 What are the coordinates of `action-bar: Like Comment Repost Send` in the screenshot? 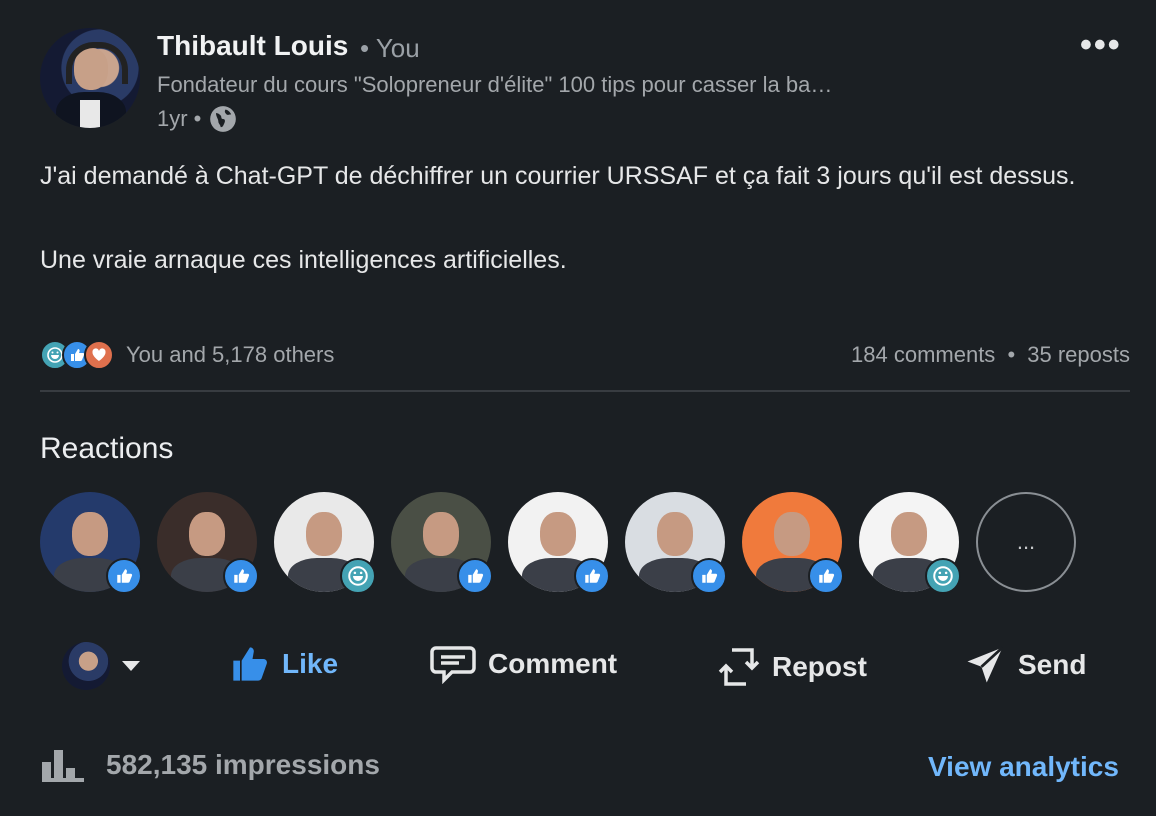 It's located at (578, 668).